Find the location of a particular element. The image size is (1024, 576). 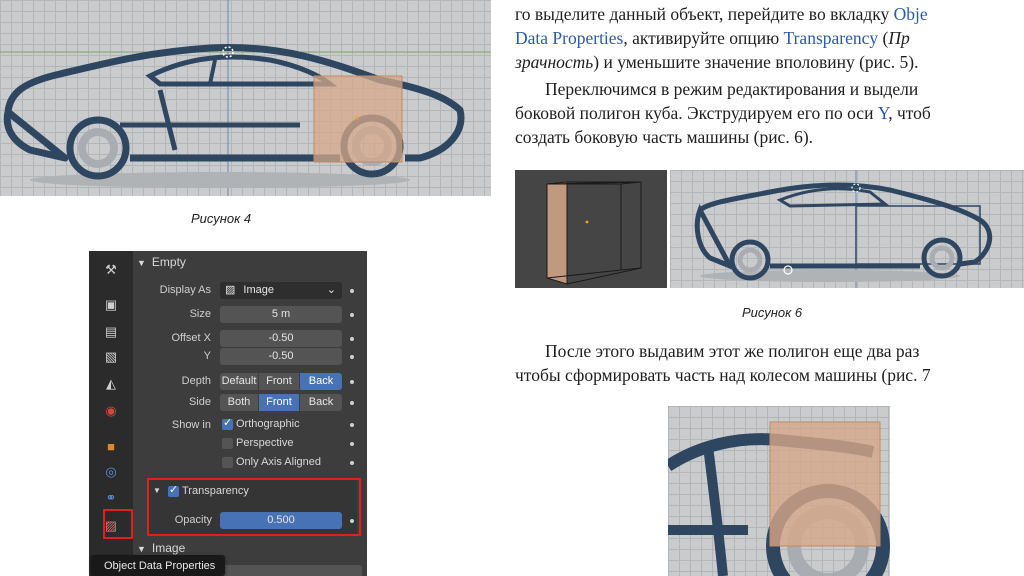

orthographic-checkbox is located at coordinates (227, 423).